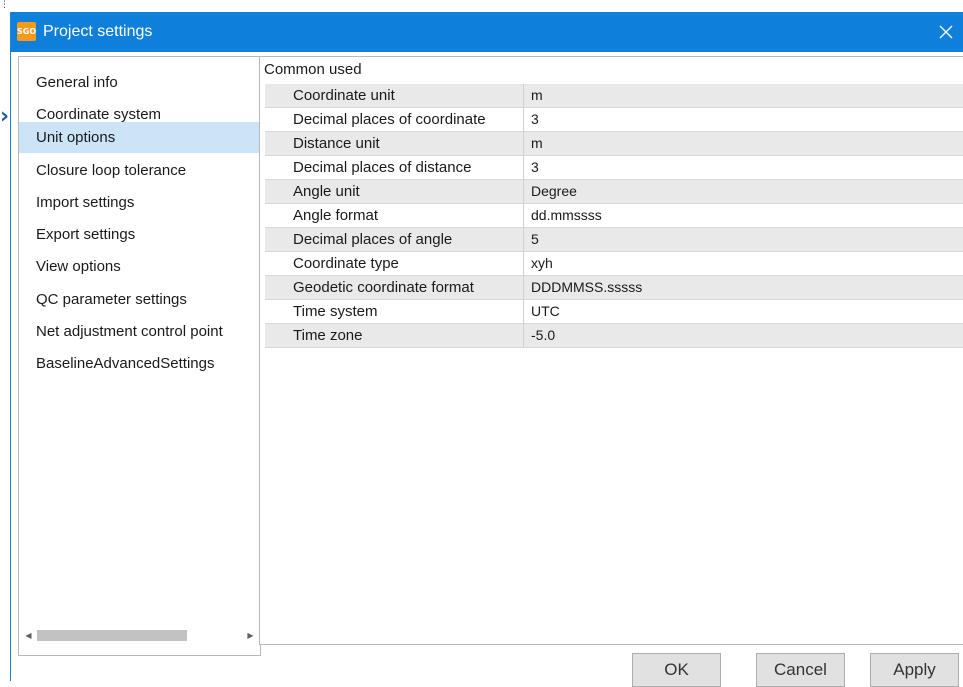  I want to click on property-name: Time system, so click(394, 311).